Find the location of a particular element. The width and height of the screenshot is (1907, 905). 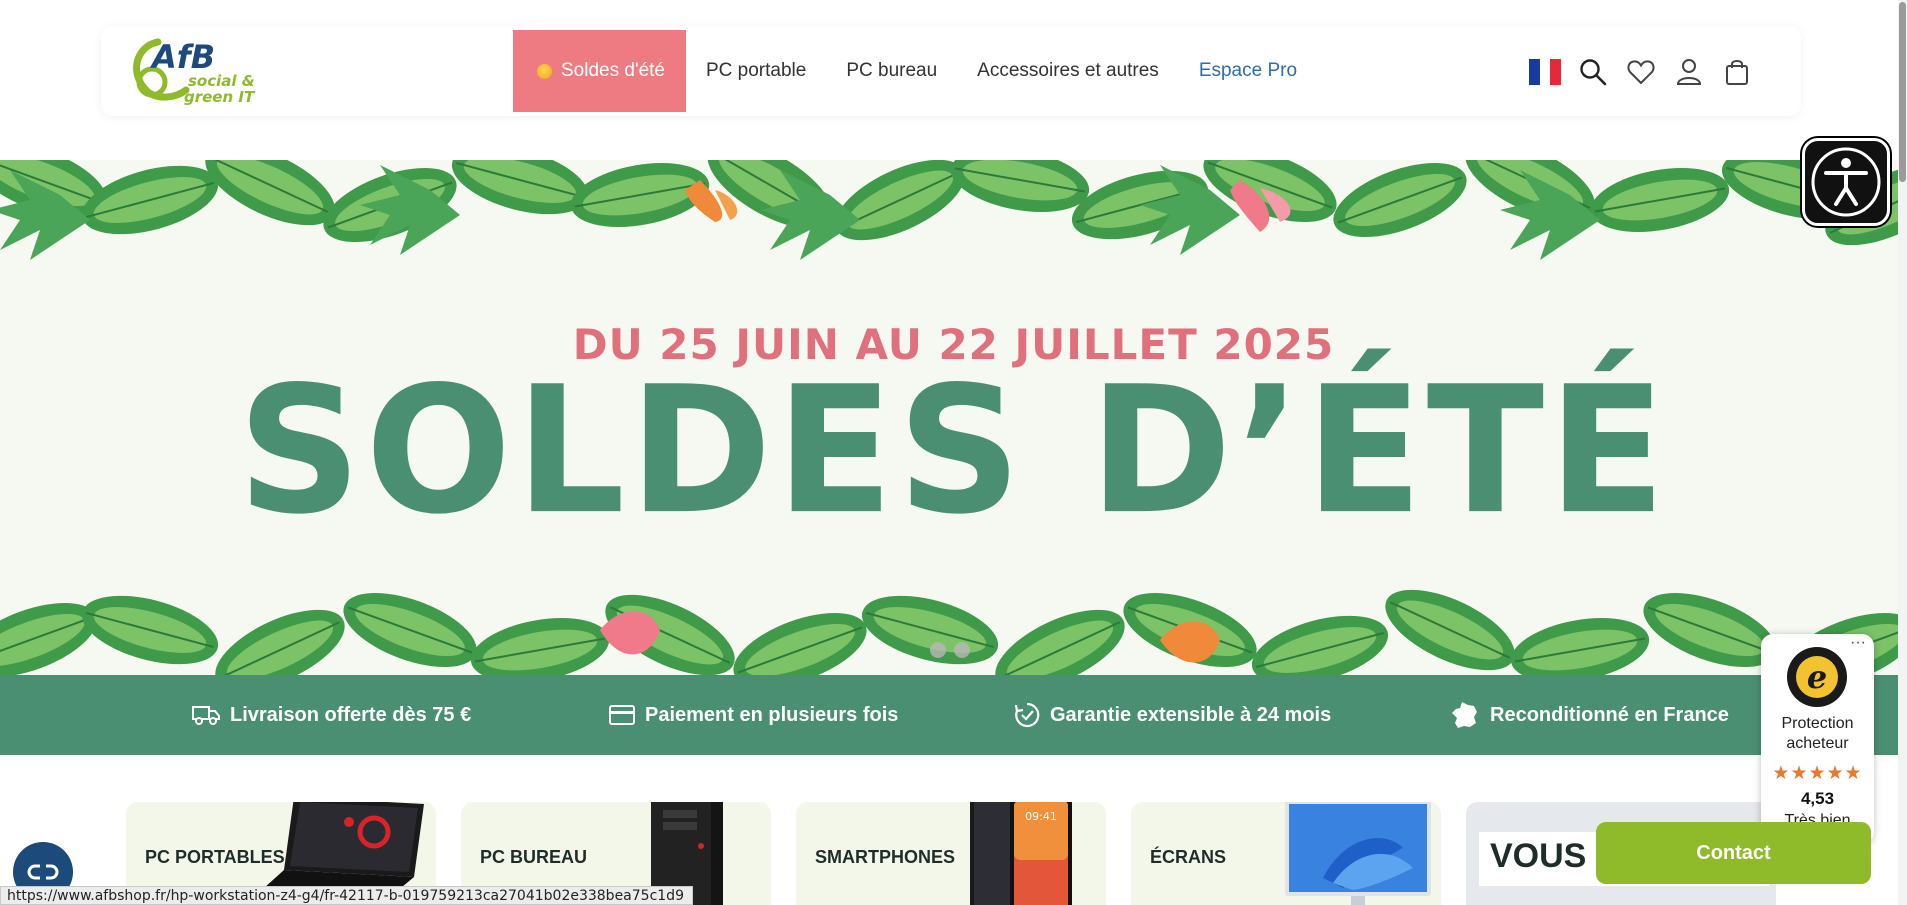

category-label: PC BUREAU is located at coordinates (534, 857).